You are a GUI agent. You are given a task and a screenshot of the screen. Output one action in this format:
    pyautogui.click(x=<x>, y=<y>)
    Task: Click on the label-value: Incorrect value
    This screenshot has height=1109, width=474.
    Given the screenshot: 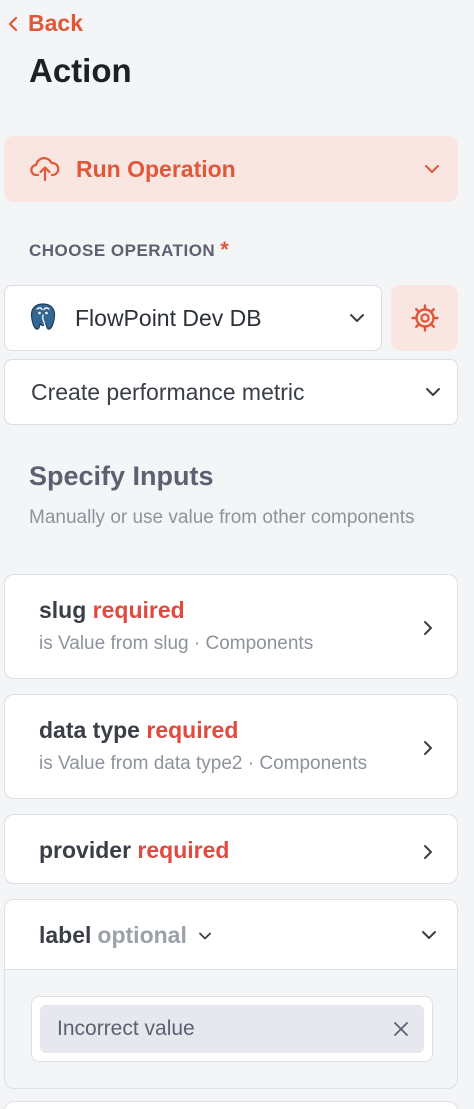 What is the action you would take?
    pyautogui.click(x=126, y=1028)
    